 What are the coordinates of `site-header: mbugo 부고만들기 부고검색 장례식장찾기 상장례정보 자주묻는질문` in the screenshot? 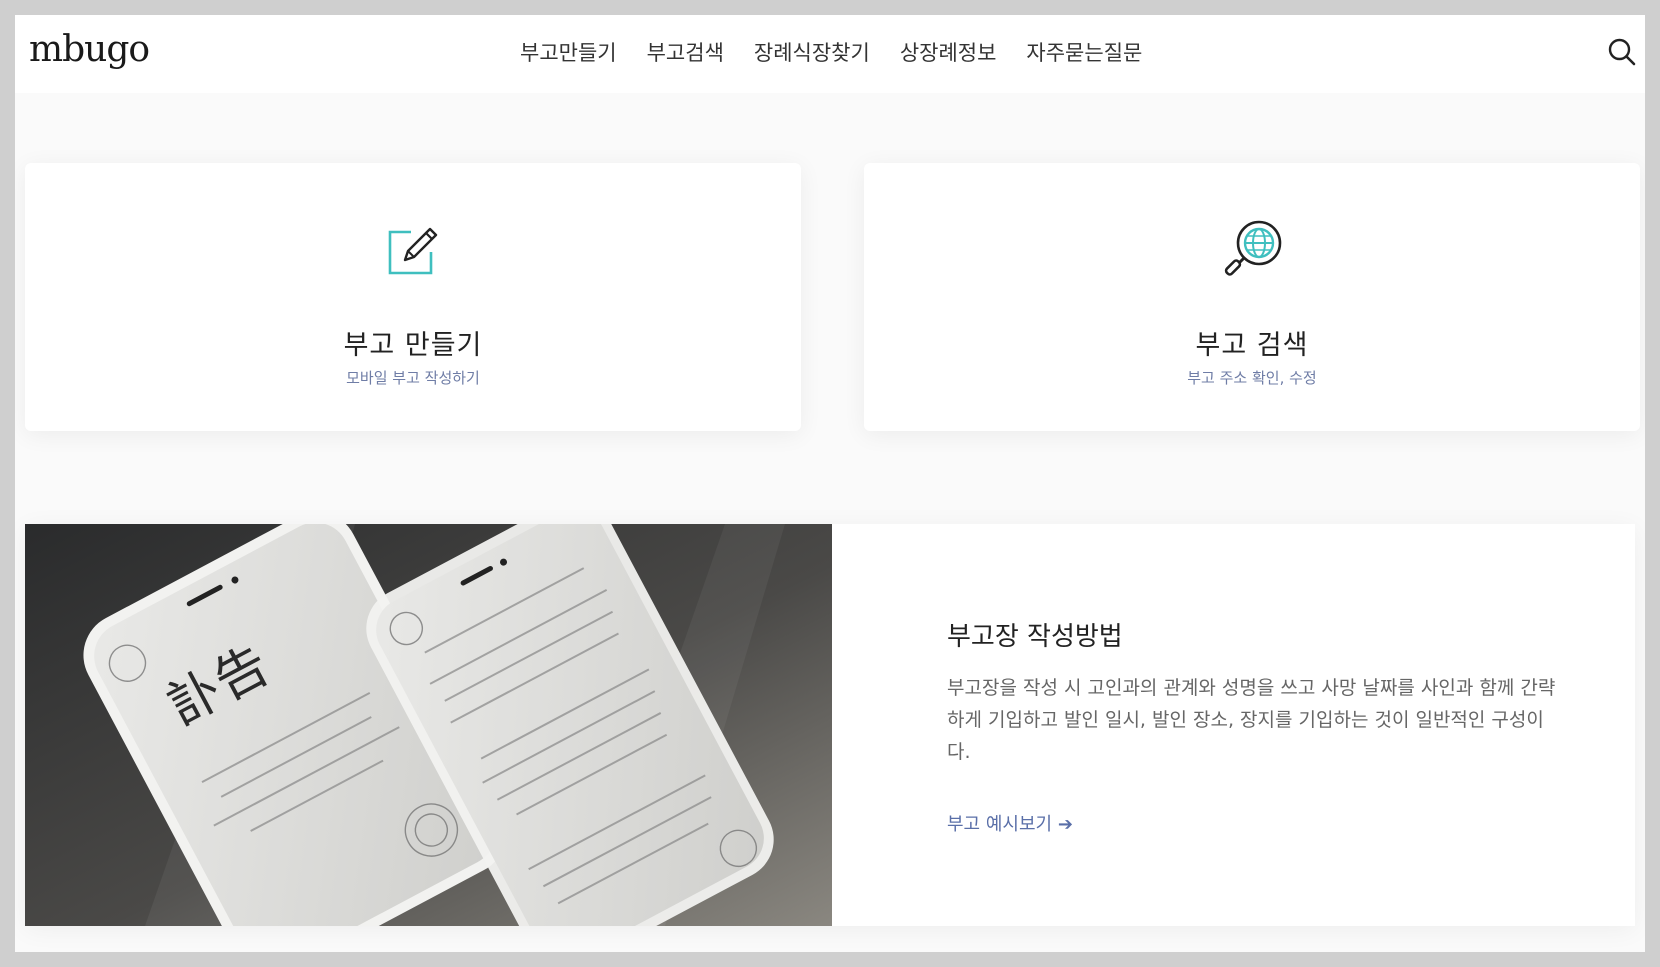 It's located at (830, 54).